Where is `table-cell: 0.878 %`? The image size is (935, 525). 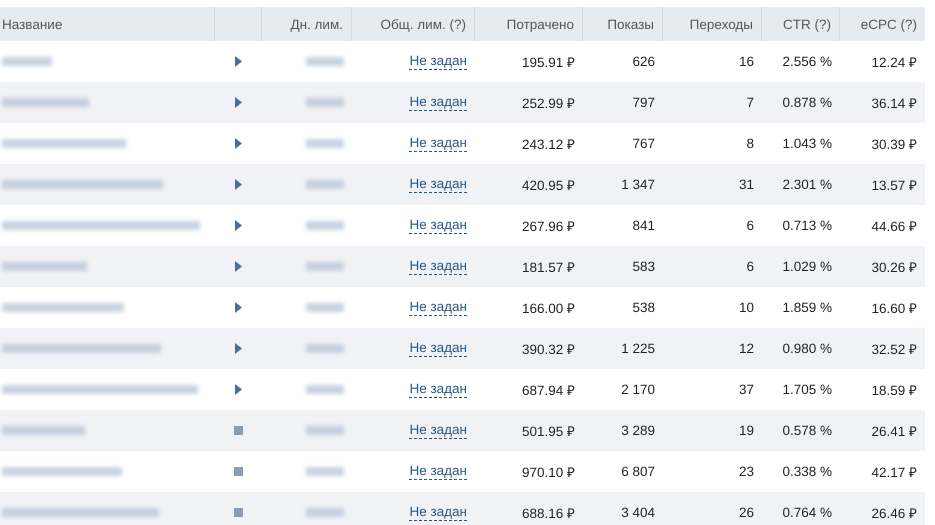 table-cell: 0.878 % is located at coordinates (807, 102).